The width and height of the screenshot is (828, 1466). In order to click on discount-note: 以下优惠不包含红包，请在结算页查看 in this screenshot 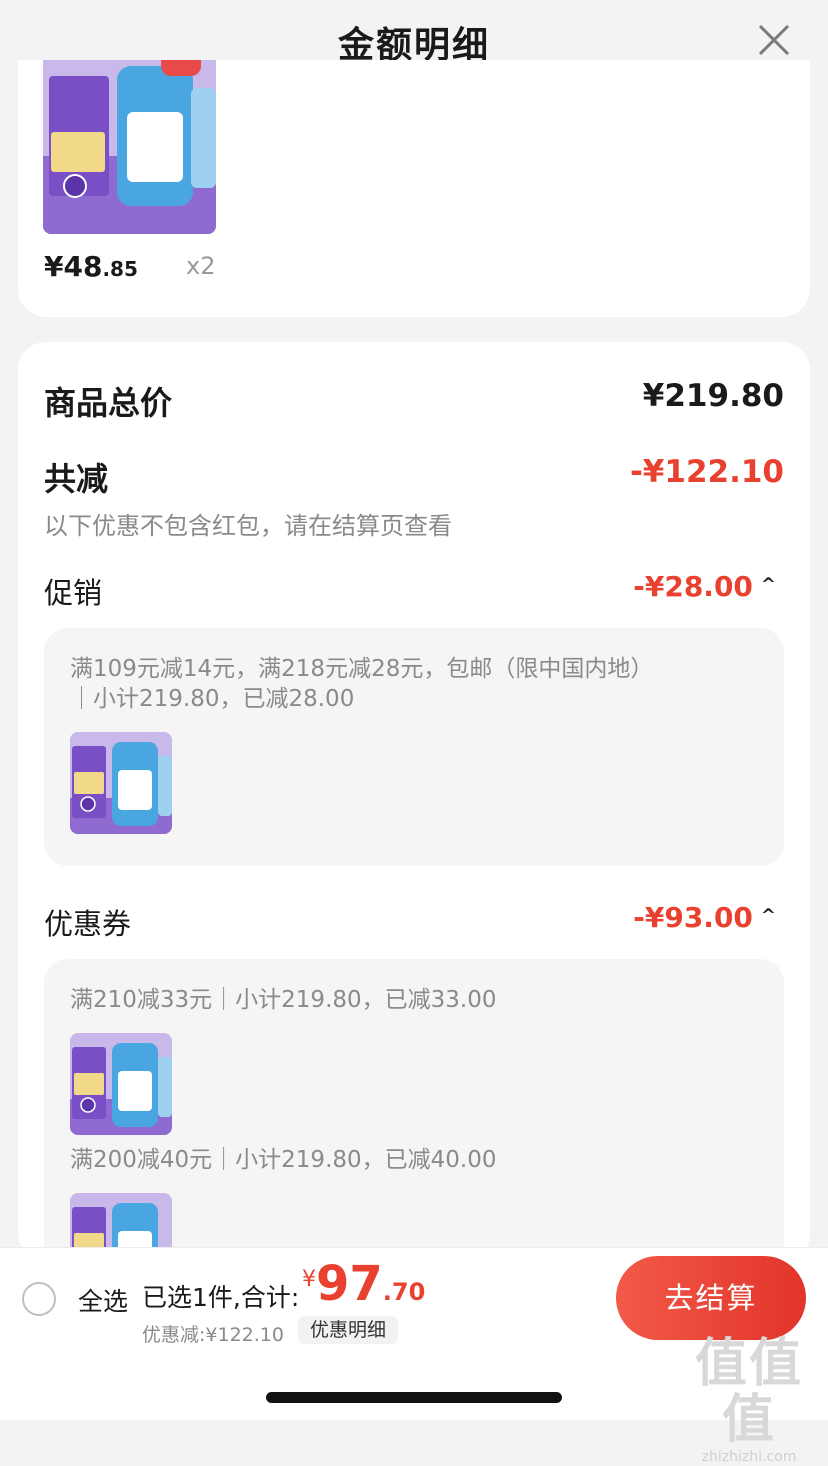, I will do `click(248, 526)`.